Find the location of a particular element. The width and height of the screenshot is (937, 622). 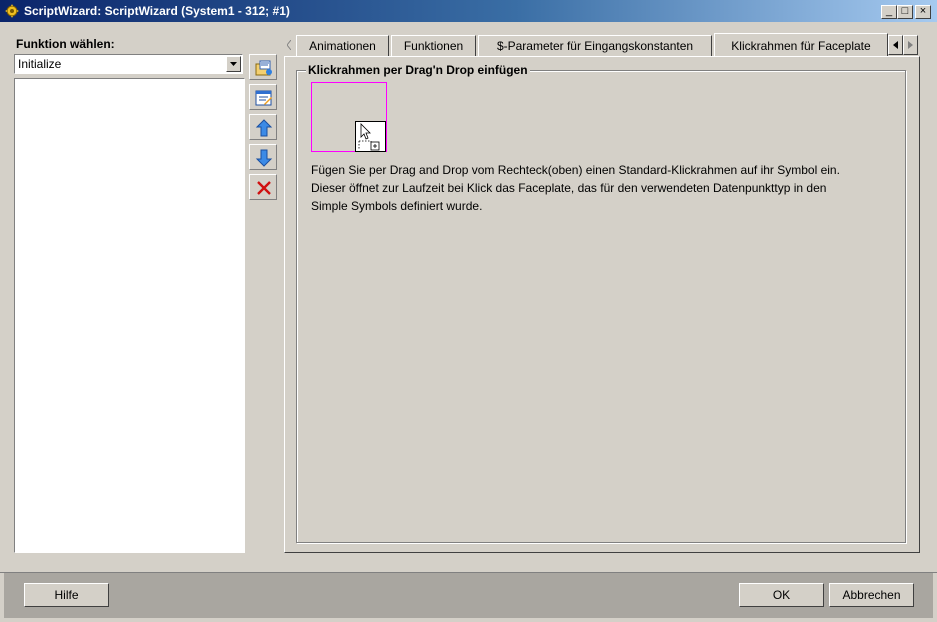

move-up-icon is located at coordinates (264, 128).